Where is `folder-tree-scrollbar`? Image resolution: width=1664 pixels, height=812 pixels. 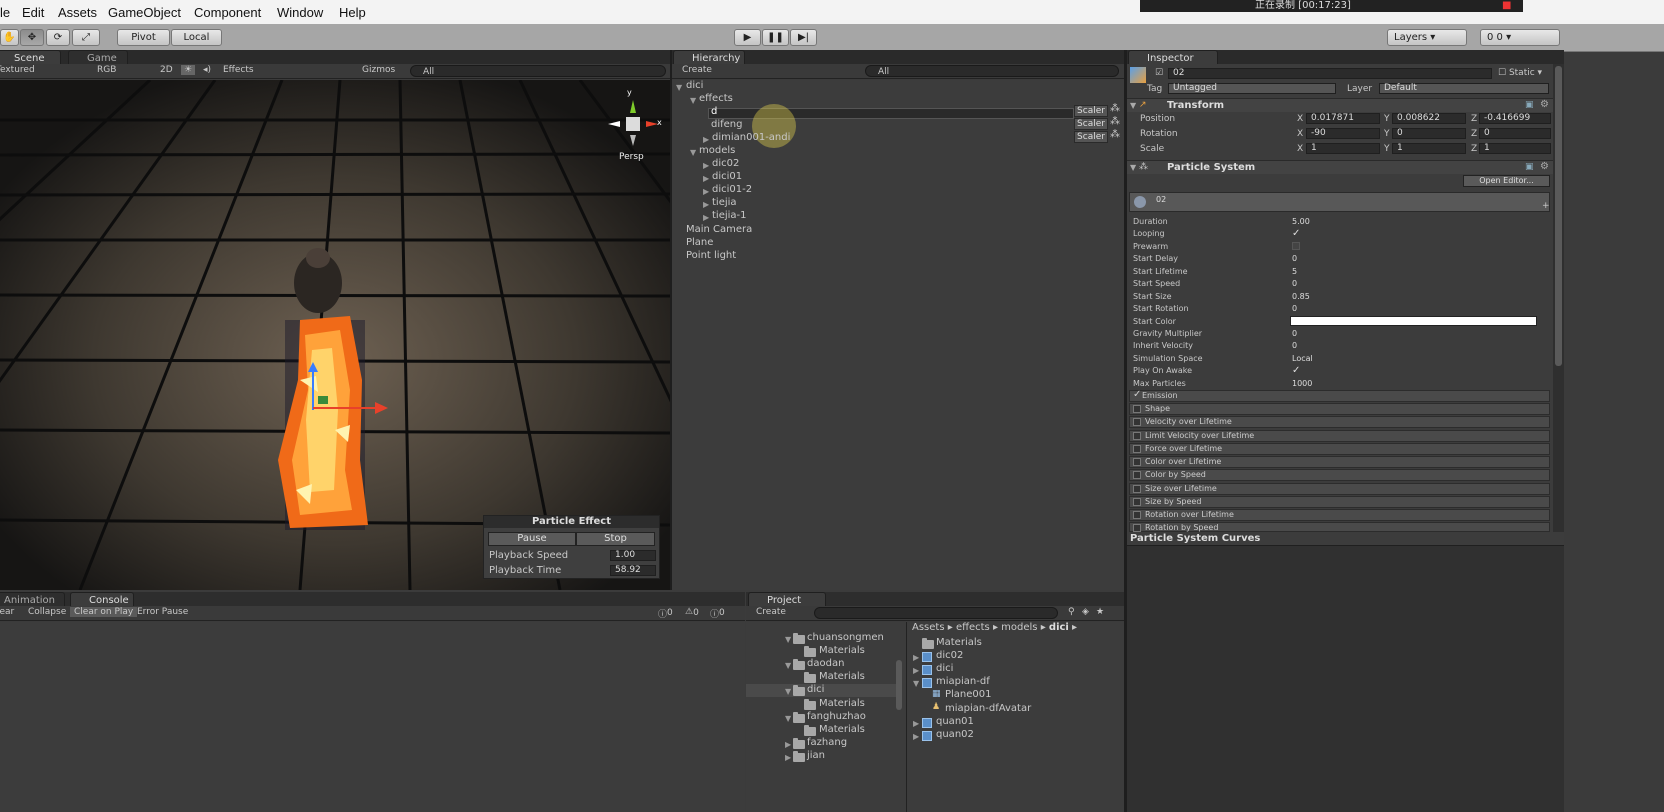 folder-tree-scrollbar is located at coordinates (899, 685).